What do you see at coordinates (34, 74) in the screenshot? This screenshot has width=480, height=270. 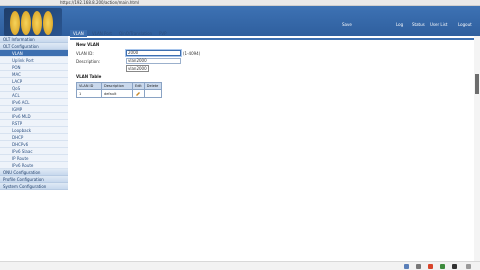 I see `sidebar-item-mac: MAC` at bounding box center [34, 74].